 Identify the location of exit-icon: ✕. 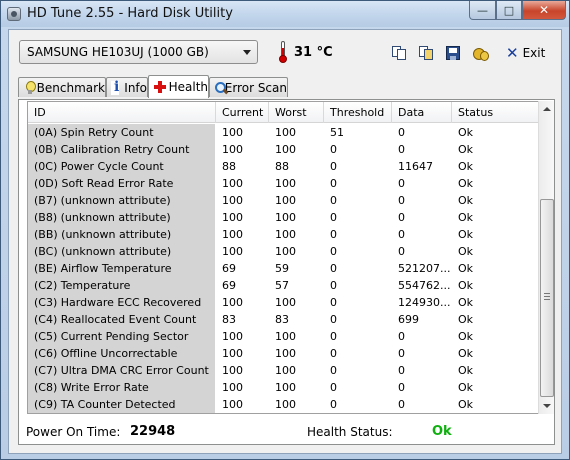
(512, 53).